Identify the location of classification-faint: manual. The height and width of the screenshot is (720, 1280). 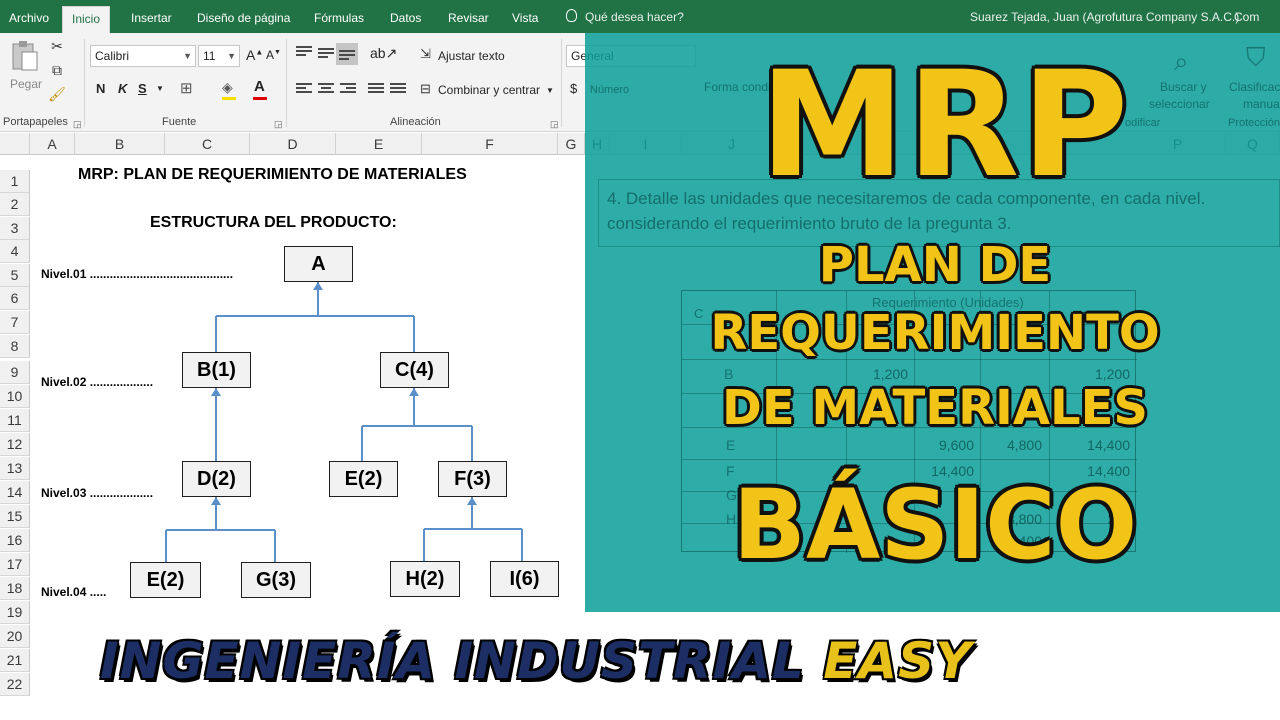
(1261, 104).